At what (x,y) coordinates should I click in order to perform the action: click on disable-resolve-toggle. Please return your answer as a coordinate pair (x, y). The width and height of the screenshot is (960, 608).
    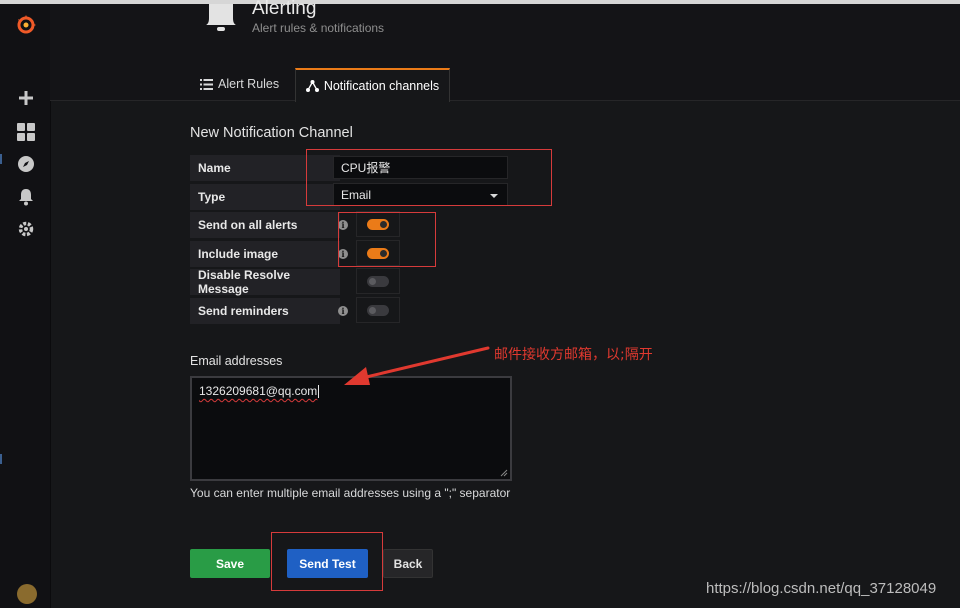
    Looking at the image, I should click on (378, 281).